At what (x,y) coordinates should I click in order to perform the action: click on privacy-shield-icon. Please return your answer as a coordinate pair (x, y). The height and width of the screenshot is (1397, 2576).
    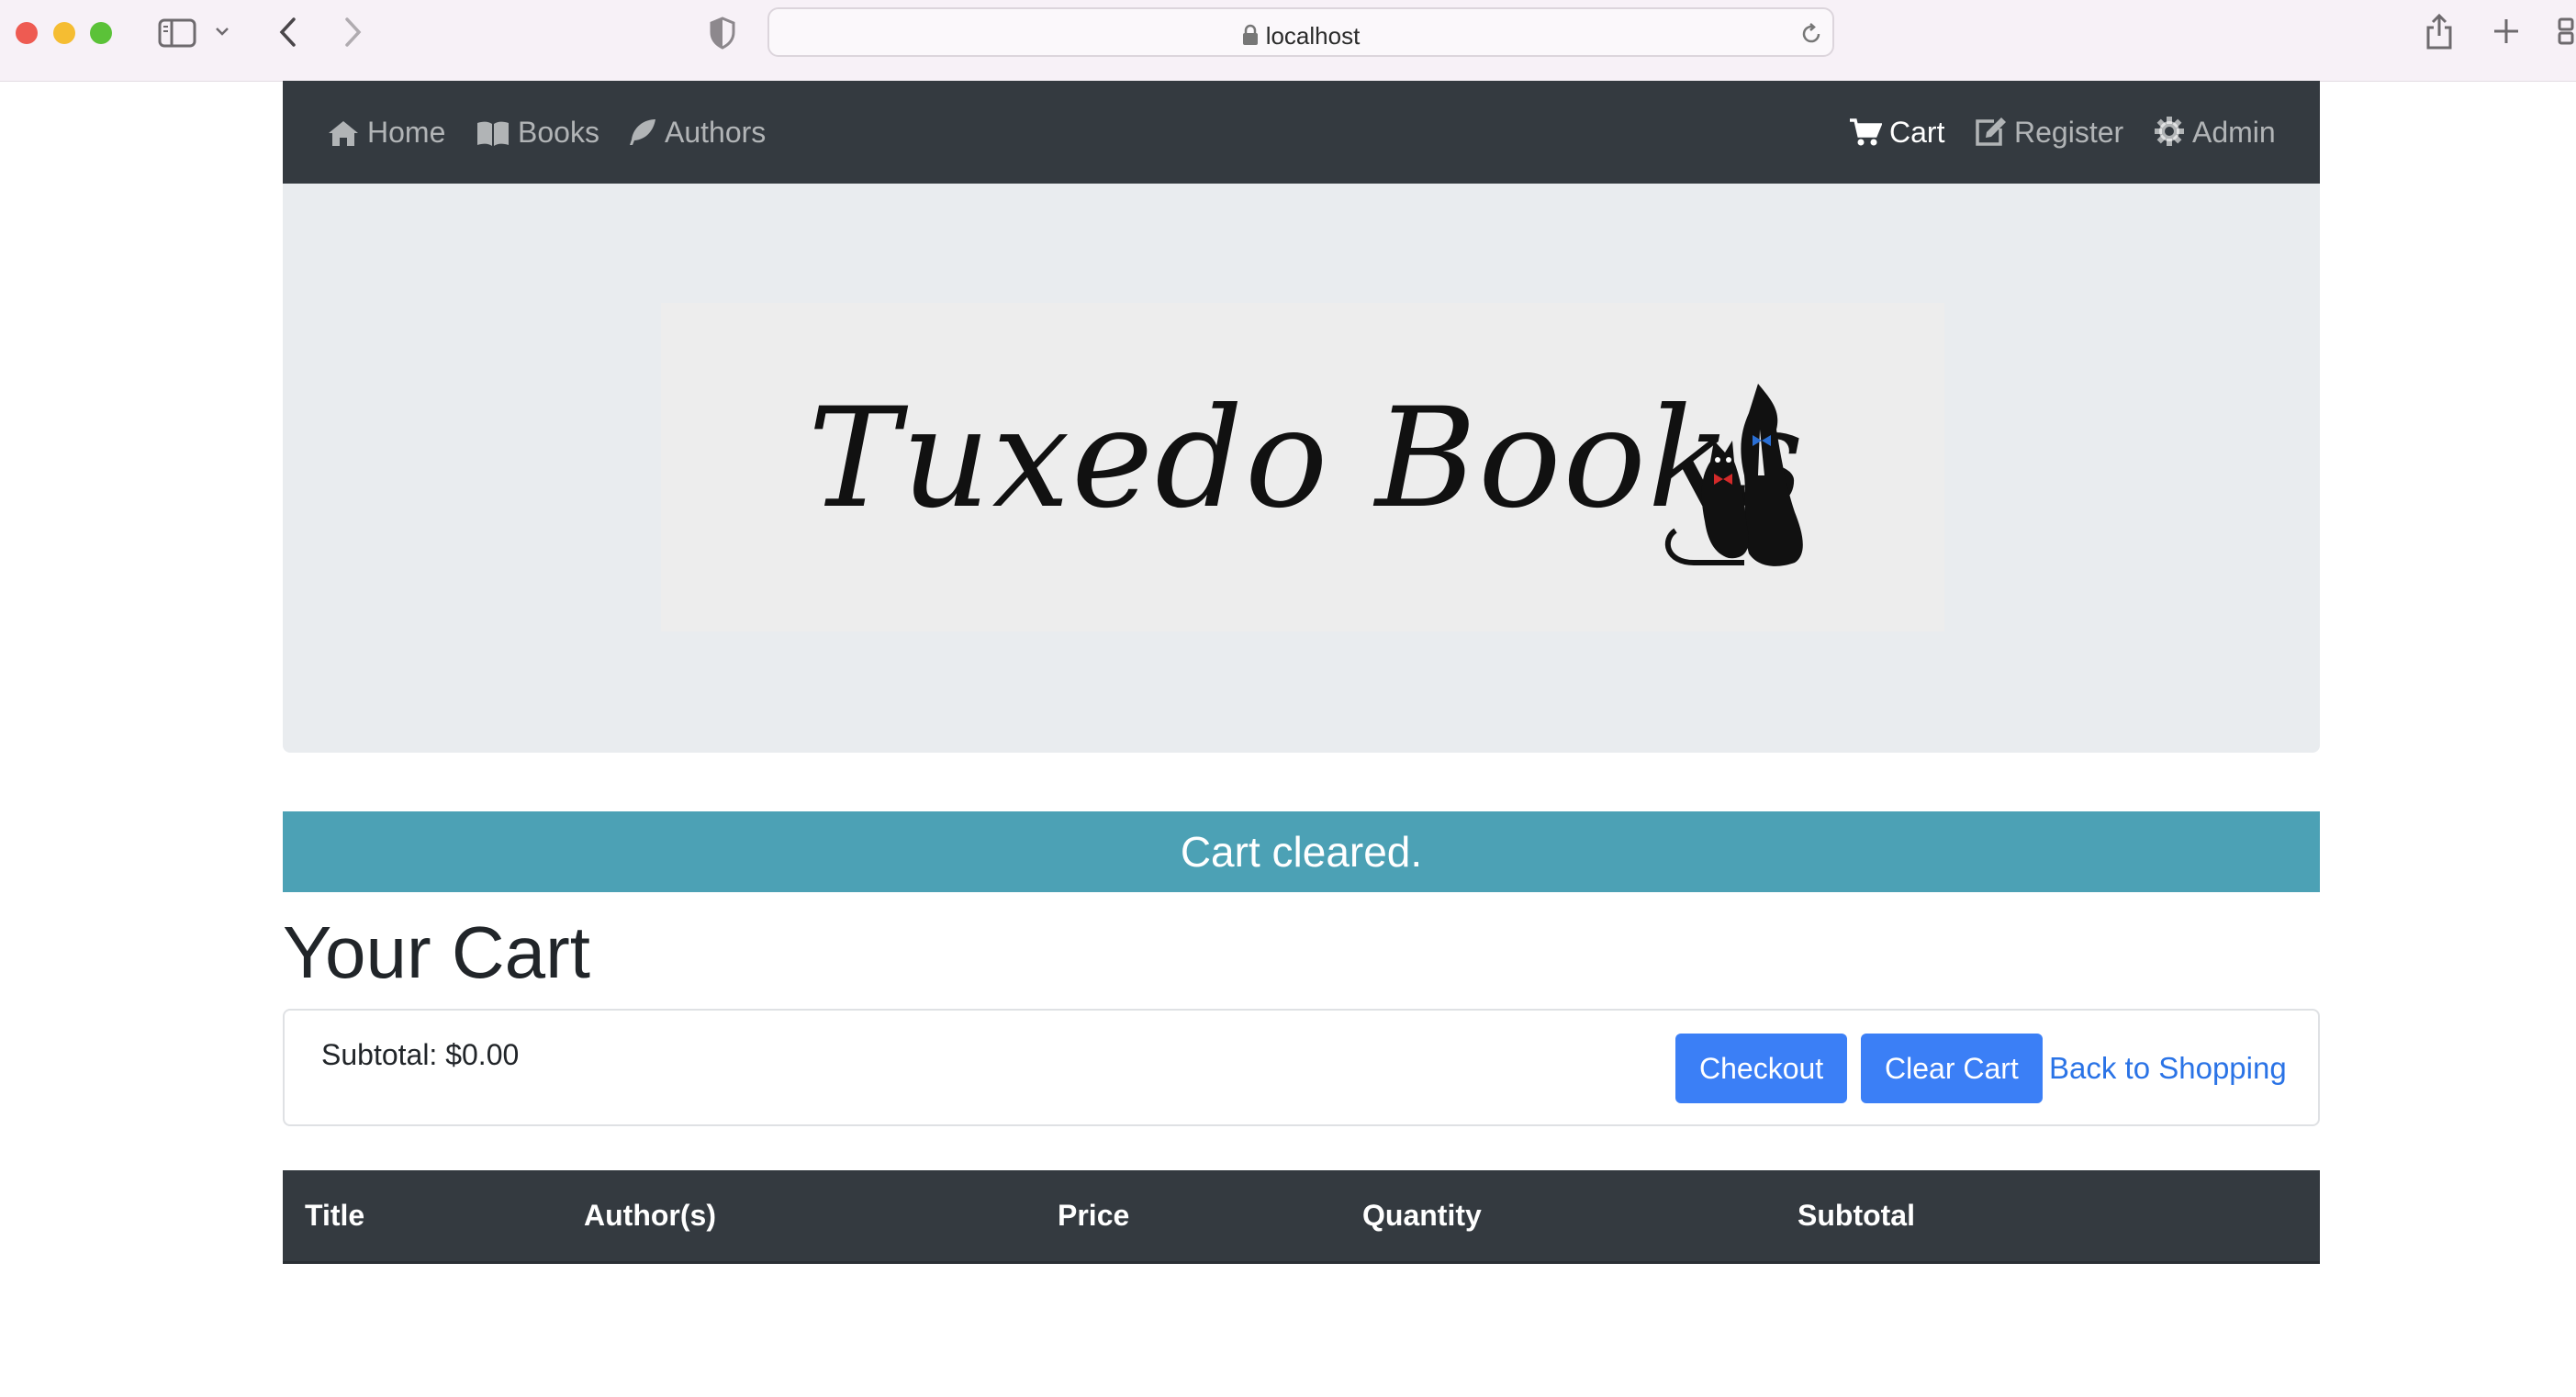
    Looking at the image, I should click on (722, 33).